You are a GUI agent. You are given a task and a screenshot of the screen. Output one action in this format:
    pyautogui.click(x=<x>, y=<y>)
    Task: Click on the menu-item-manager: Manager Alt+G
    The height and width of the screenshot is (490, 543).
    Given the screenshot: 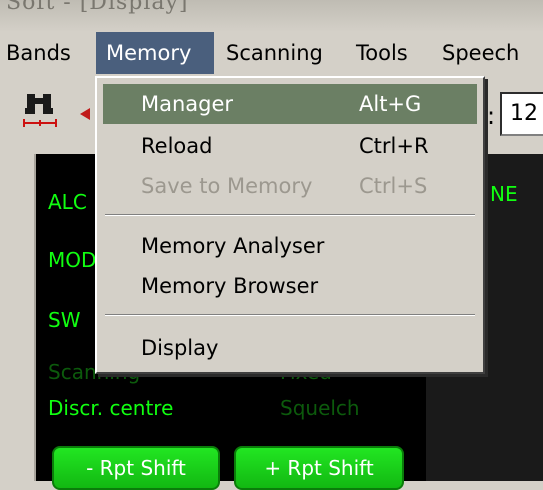 What is the action you would take?
    pyautogui.click(x=290, y=104)
    